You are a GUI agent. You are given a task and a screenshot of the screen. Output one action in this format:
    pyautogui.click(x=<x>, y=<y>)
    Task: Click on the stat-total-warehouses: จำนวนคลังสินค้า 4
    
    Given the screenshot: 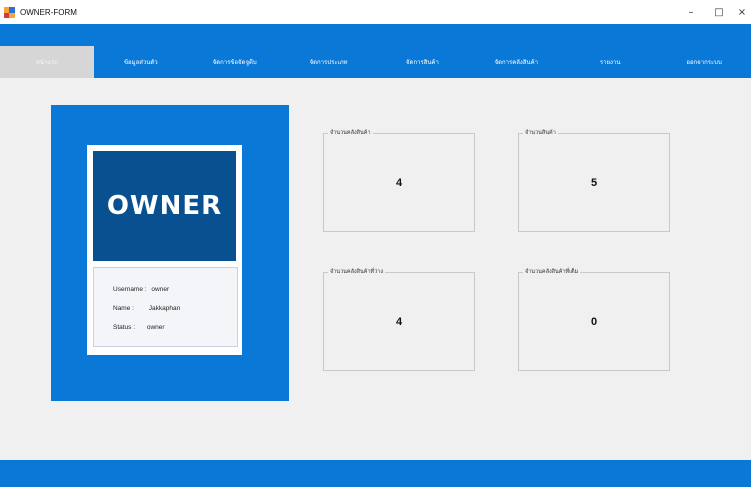 What is the action you would take?
    pyautogui.click(x=399, y=180)
    